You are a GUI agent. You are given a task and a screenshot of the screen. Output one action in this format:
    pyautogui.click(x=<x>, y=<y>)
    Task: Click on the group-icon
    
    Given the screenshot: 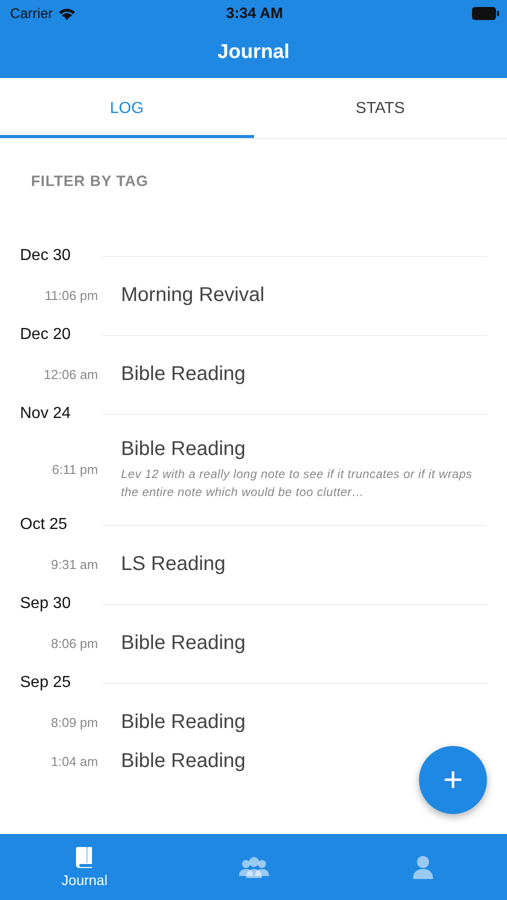 What is the action you would take?
    pyautogui.click(x=253, y=867)
    